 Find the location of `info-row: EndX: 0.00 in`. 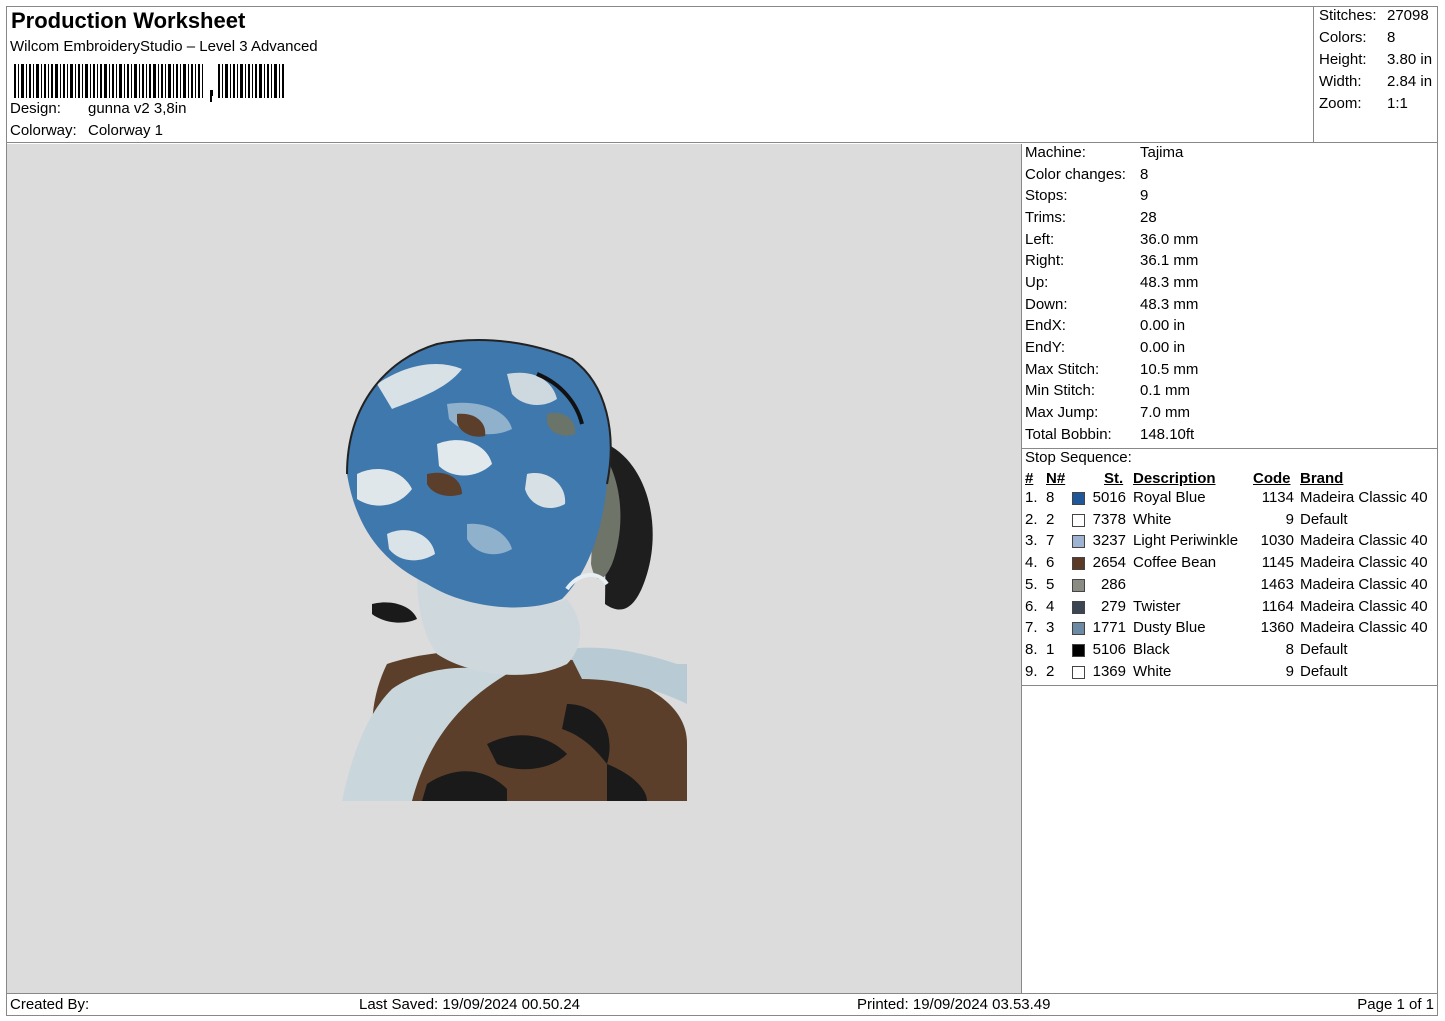

info-row: EndX: 0.00 in is located at coordinates (1225, 327).